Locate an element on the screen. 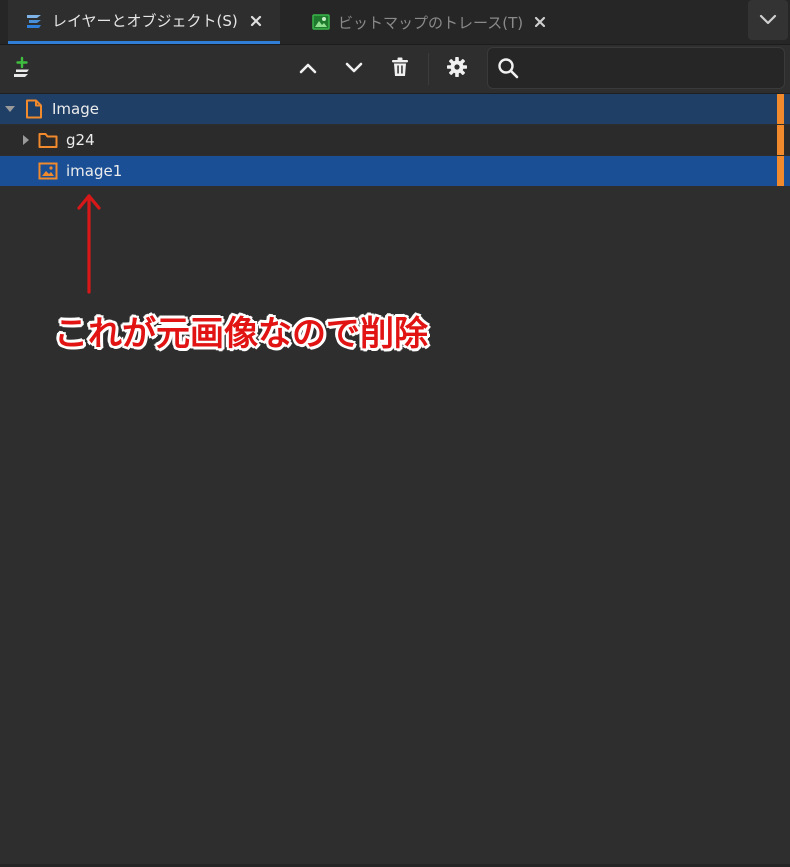 This screenshot has height=867, width=790. tree-row-g24: g24 is located at coordinates (395, 140).